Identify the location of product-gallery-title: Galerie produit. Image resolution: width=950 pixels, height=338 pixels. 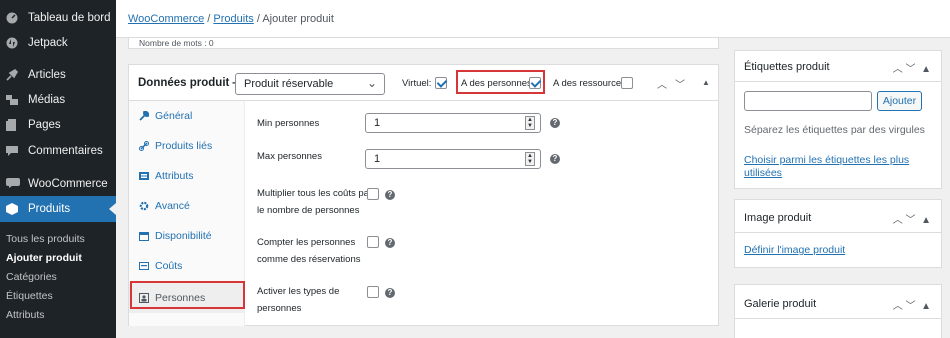
(780, 304).